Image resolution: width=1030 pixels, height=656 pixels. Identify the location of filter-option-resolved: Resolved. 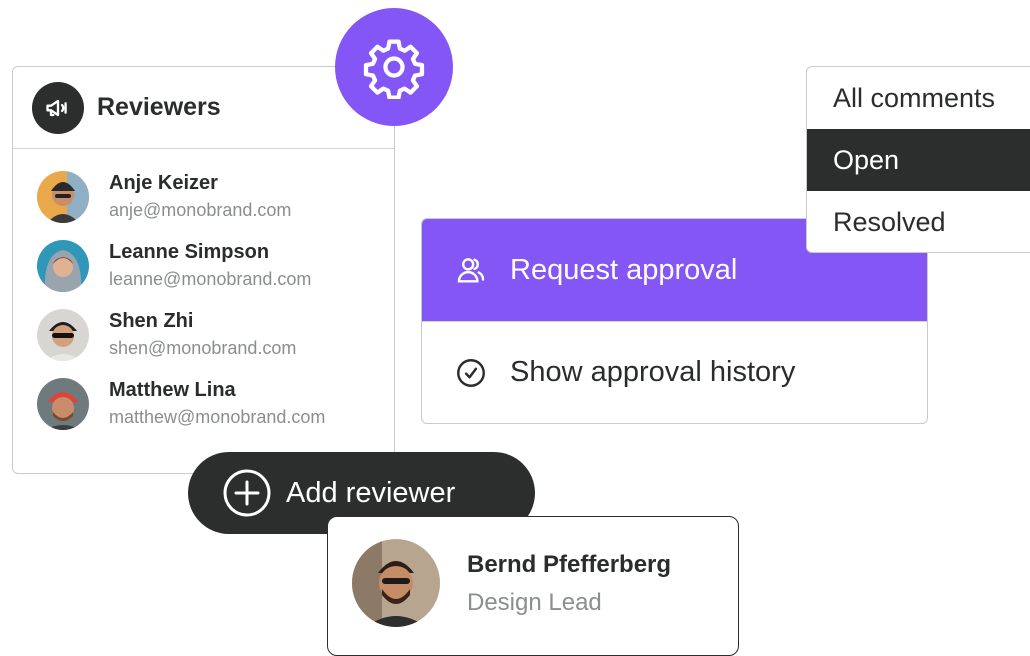
(918, 221).